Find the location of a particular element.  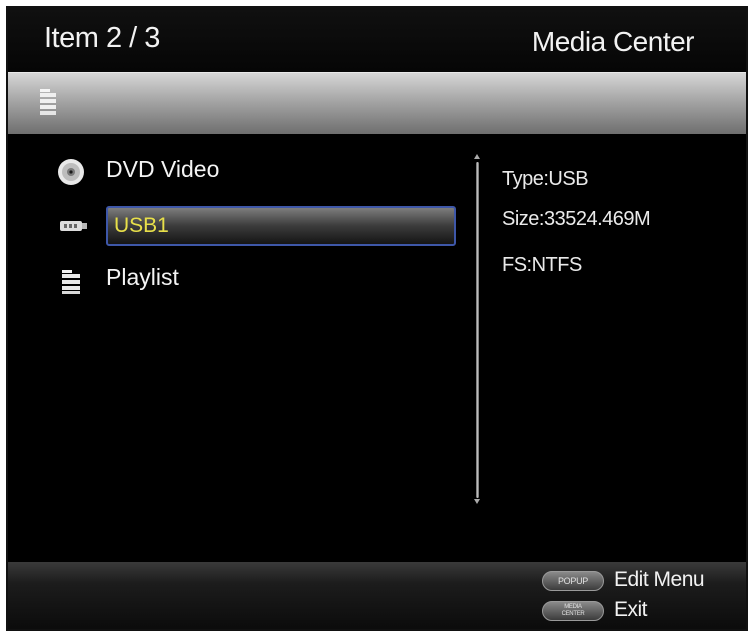

hint-edit-menu: POPUP Edit Menu is located at coordinates (642, 581).